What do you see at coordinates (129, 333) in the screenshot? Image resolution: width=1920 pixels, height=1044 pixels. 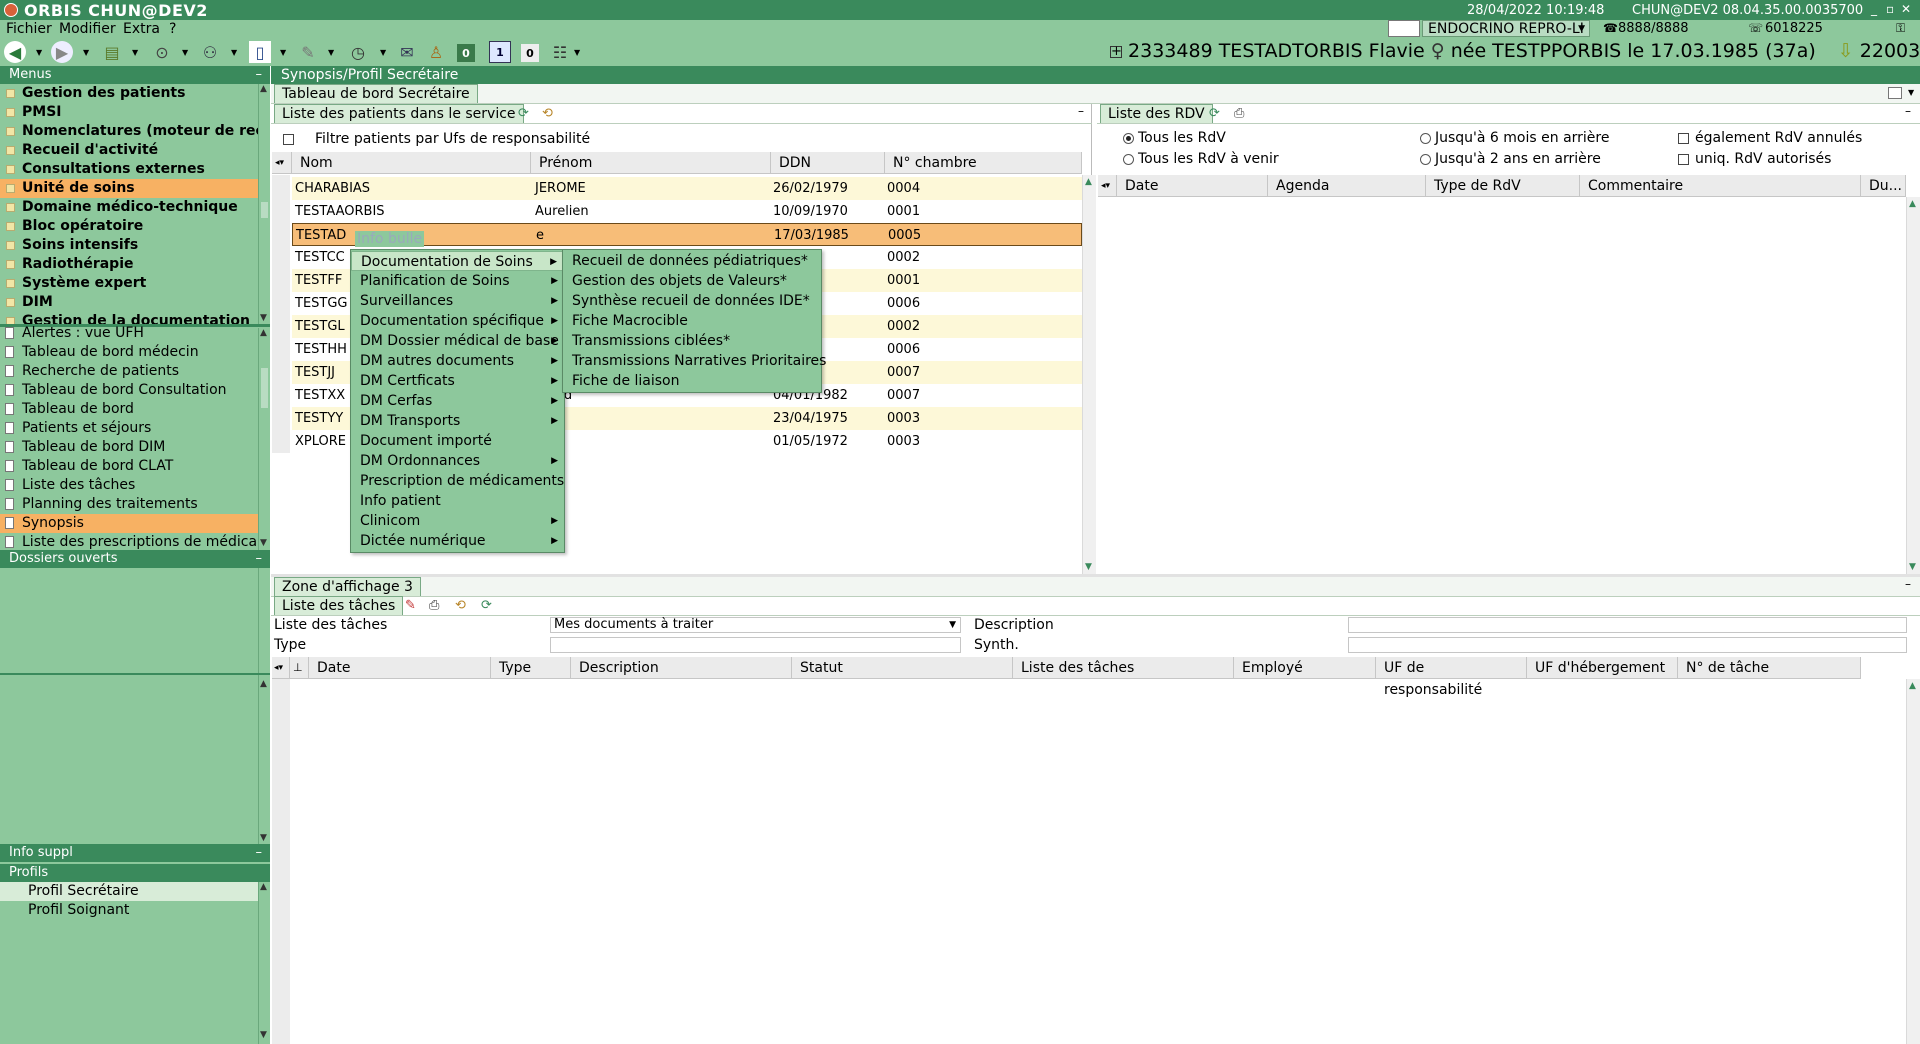 I see `link-item: Alertes : vue UFH` at bounding box center [129, 333].